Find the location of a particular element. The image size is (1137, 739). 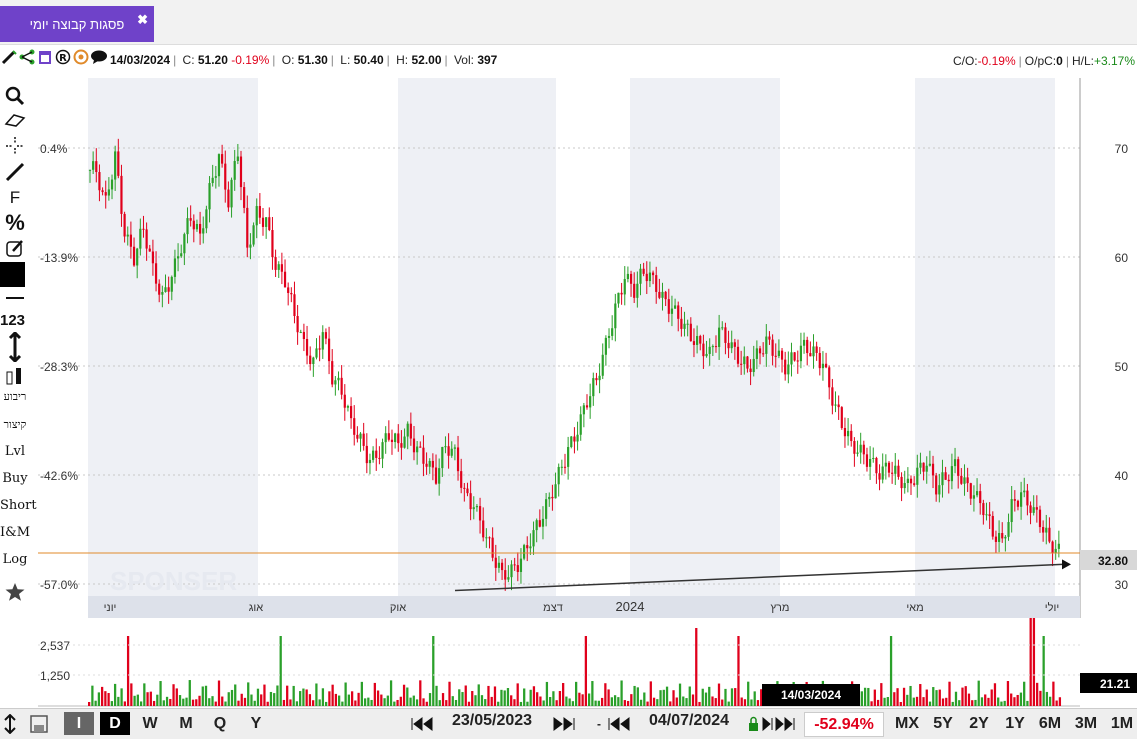

interval-q-button: Q is located at coordinates (220, 723).